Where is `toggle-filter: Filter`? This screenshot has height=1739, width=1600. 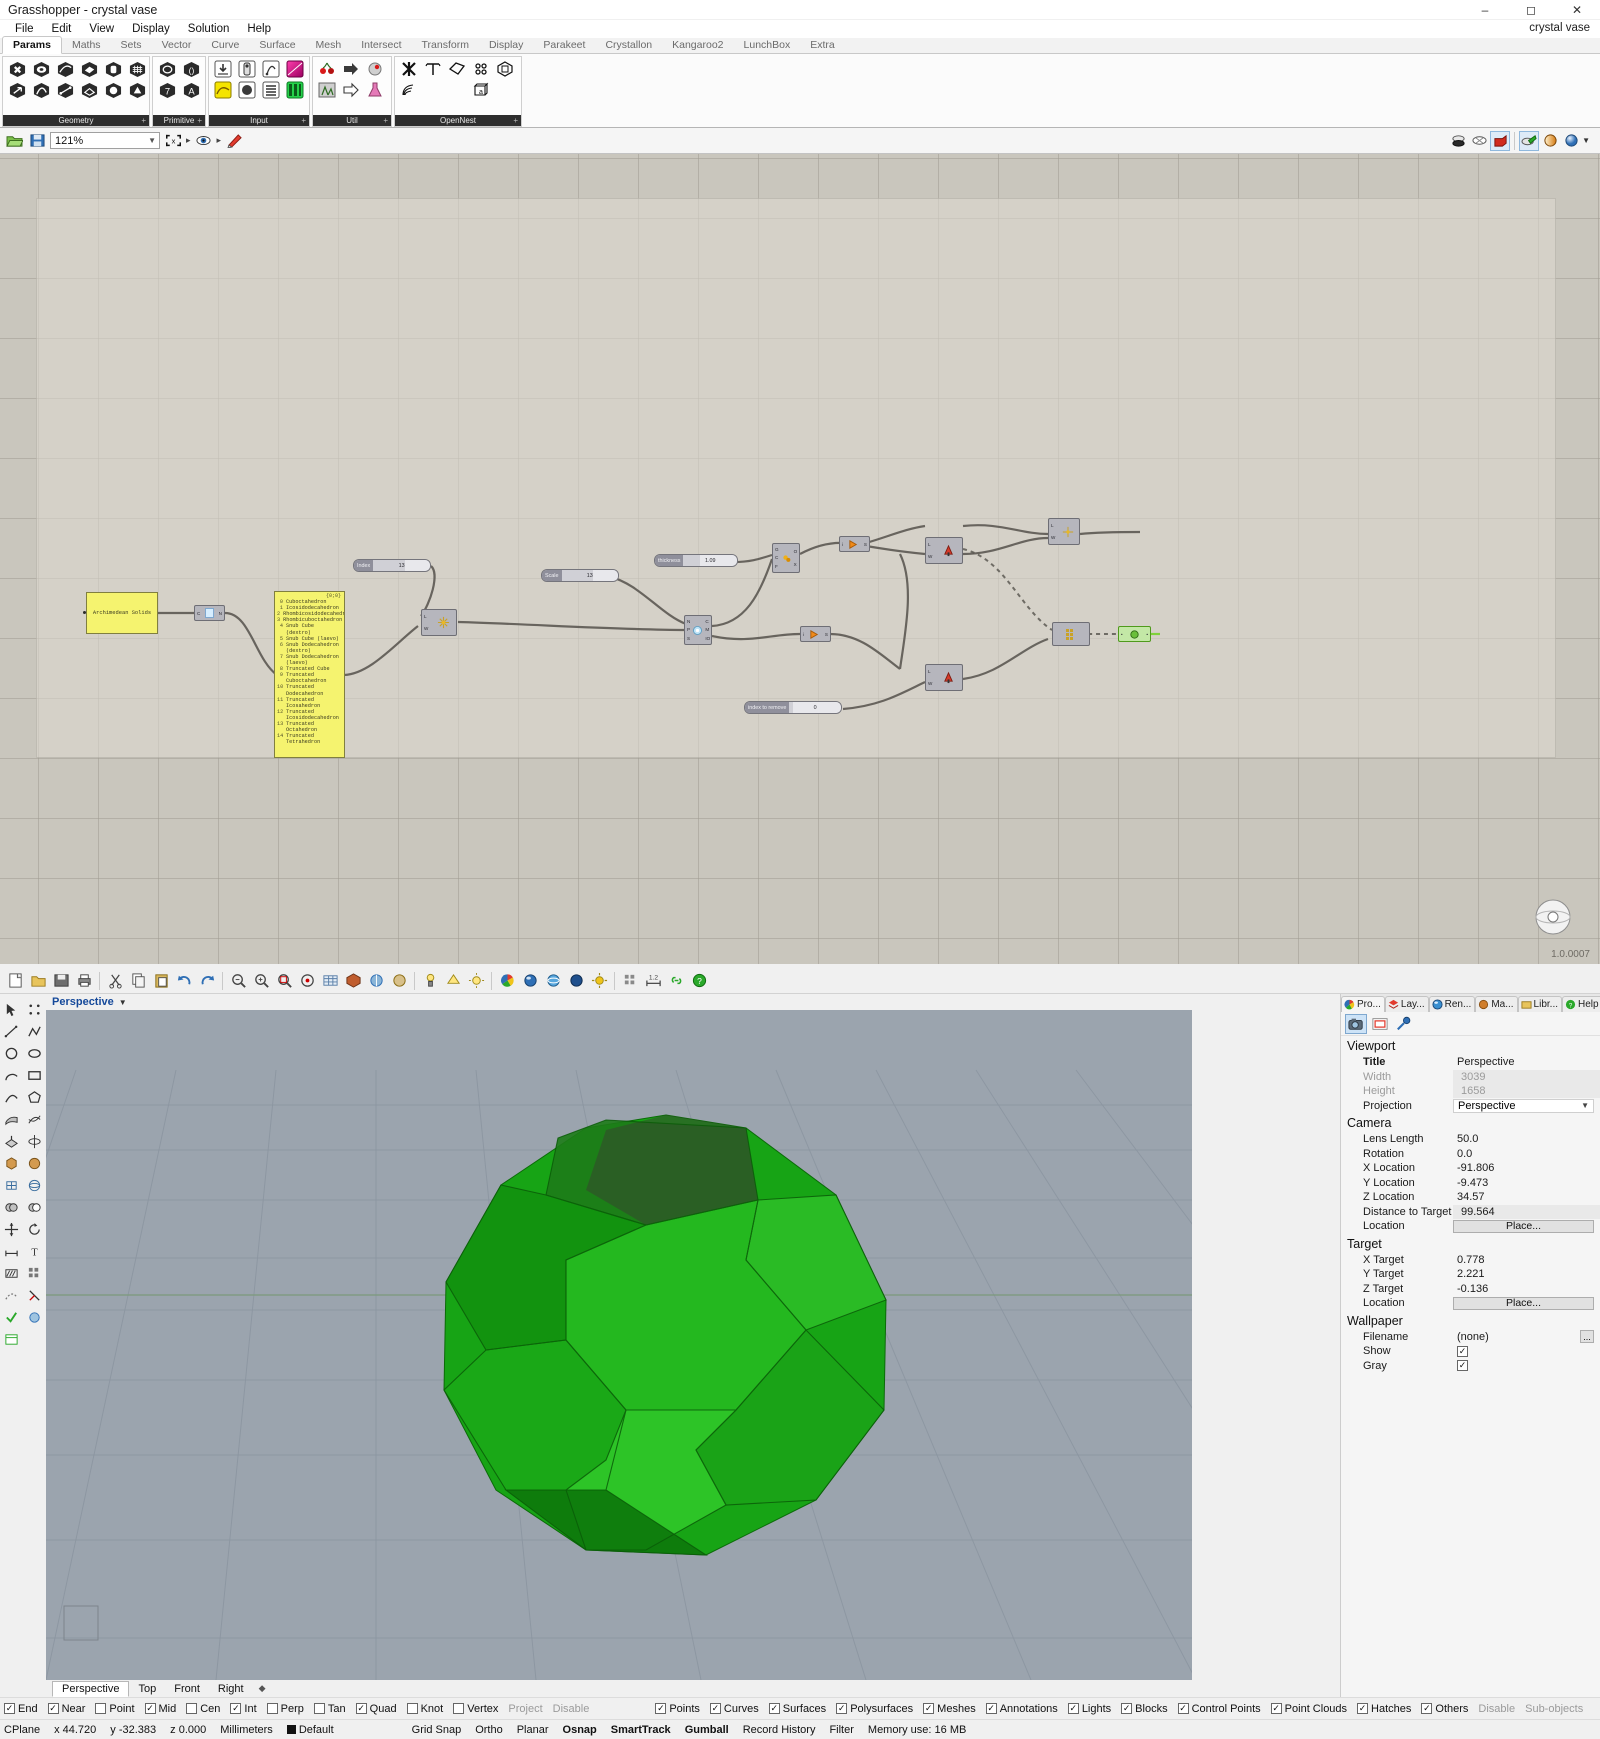 toggle-filter: Filter is located at coordinates (841, 1730).